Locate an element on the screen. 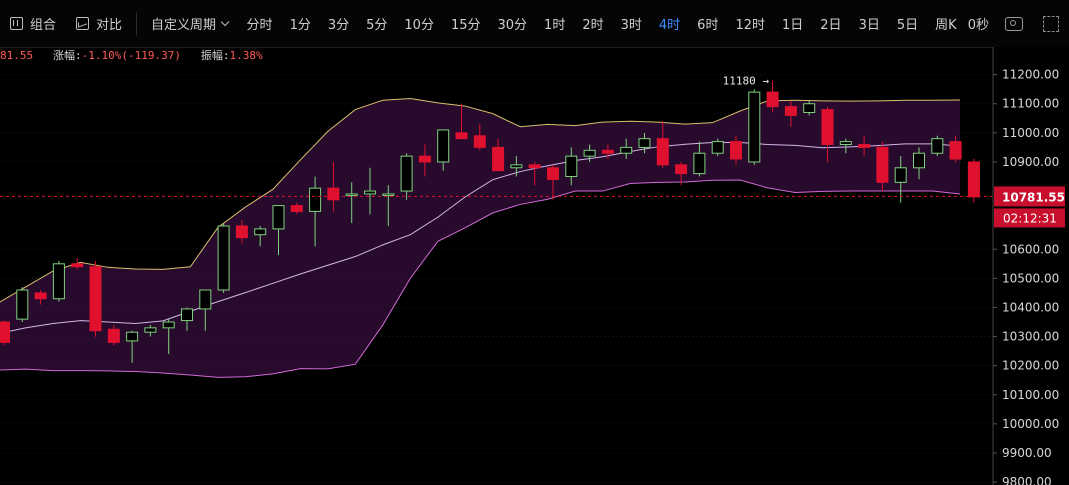  price-tick-label: 9900.00 is located at coordinates (1027, 453).